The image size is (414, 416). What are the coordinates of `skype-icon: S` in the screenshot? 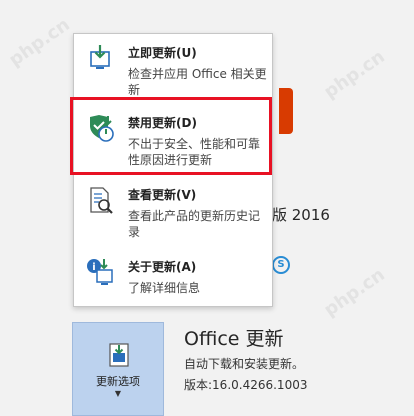 It's located at (281, 265).